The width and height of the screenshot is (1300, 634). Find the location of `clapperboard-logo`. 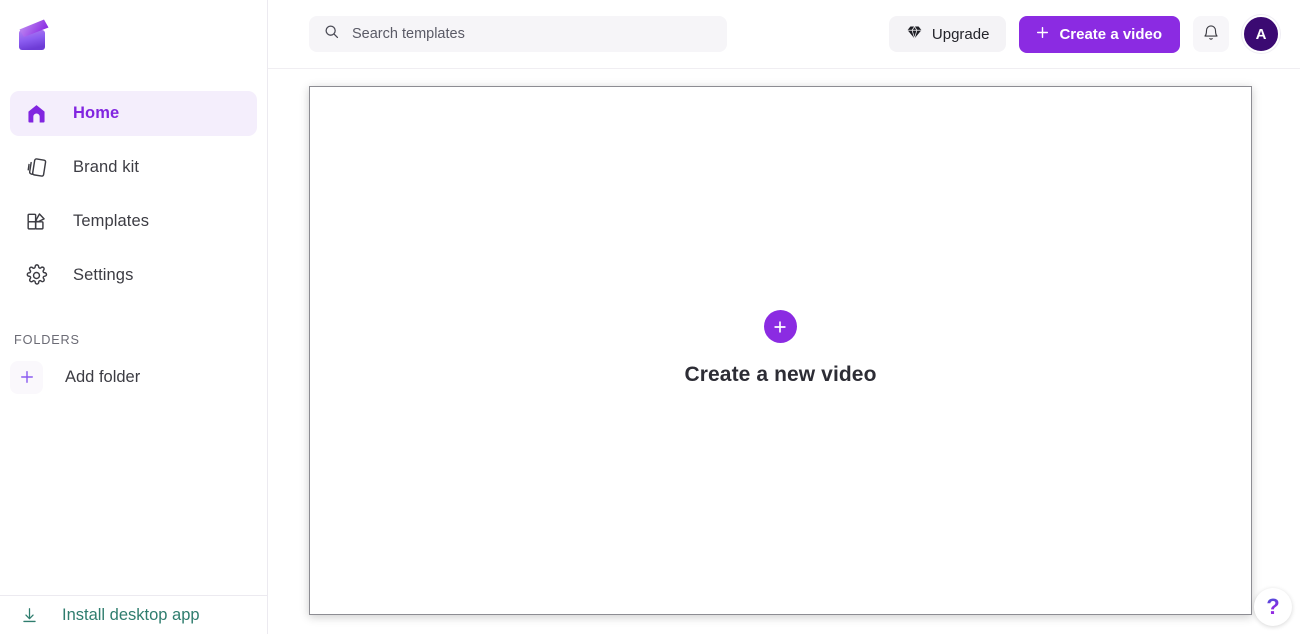

clapperboard-logo is located at coordinates (35, 35).